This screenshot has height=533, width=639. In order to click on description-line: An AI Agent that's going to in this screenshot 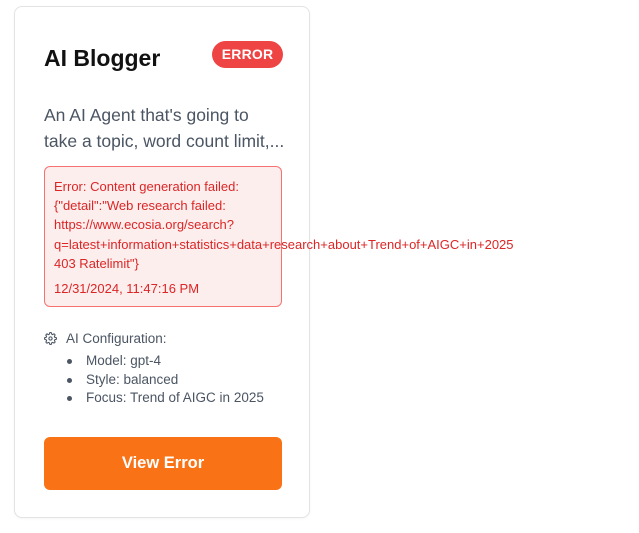, I will do `click(146, 115)`.